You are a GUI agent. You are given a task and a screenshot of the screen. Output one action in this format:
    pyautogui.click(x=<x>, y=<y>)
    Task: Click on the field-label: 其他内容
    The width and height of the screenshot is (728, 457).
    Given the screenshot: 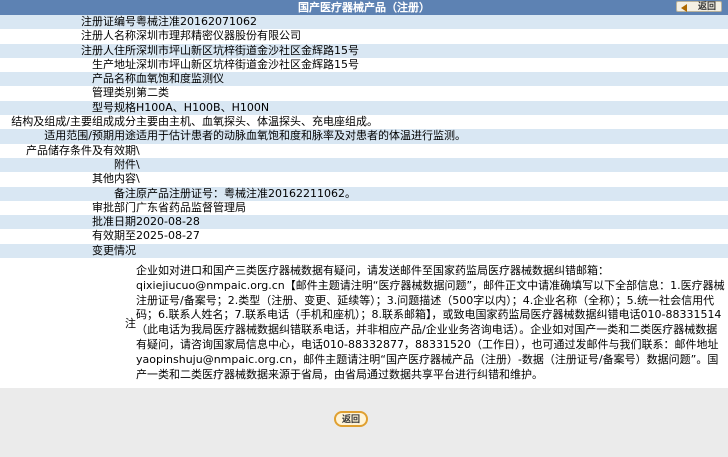 What is the action you would take?
    pyautogui.click(x=68, y=179)
    